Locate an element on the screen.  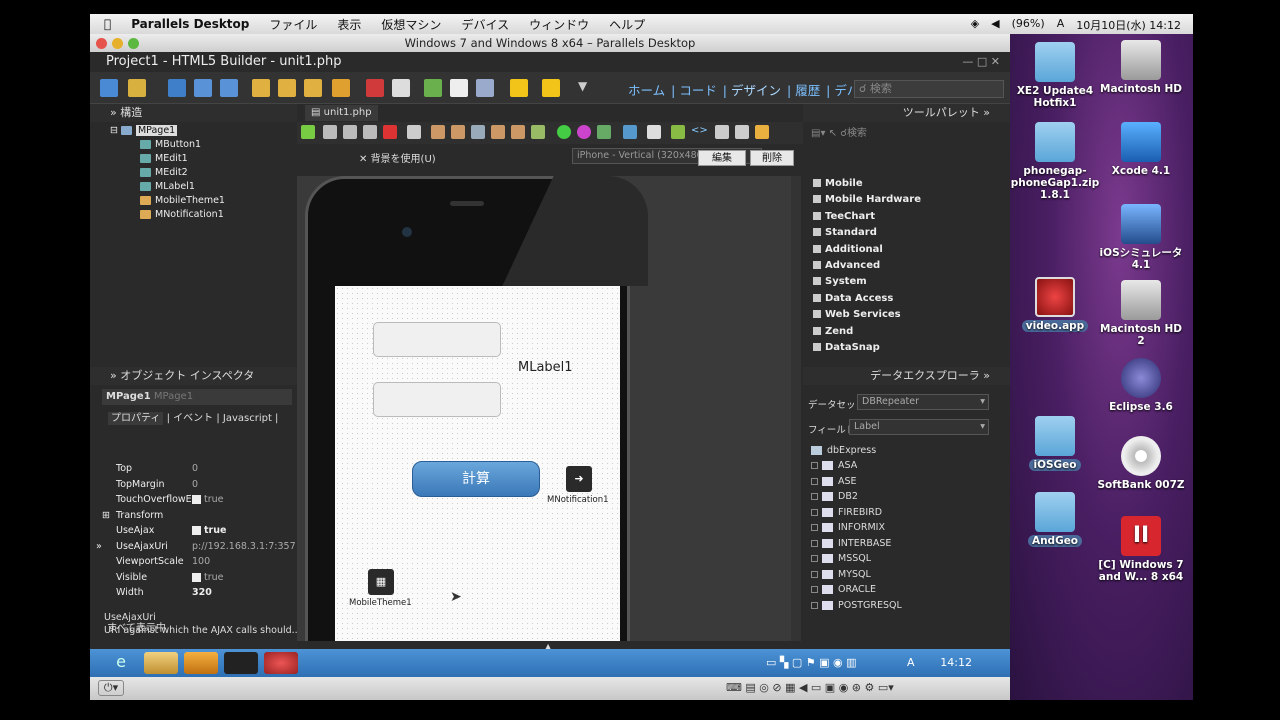
notification-icon: ➜ is located at coordinates (579, 479).